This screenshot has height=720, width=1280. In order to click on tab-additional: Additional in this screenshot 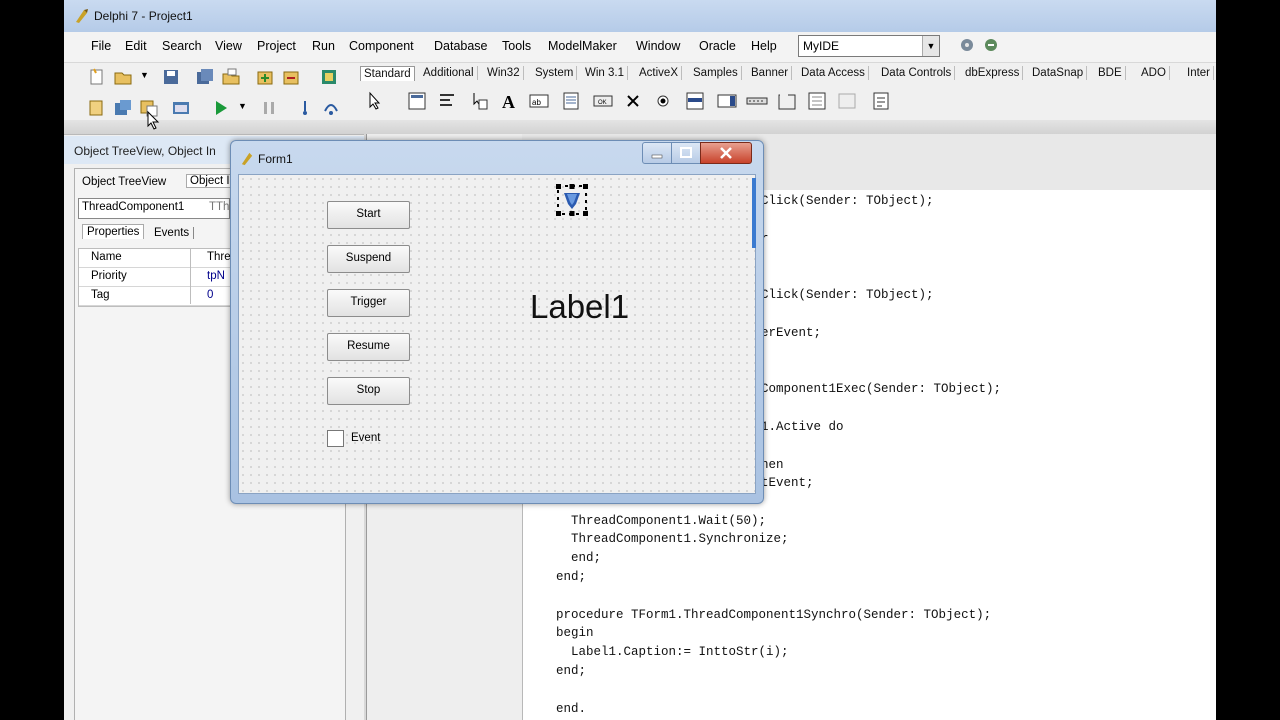, I will do `click(449, 73)`.